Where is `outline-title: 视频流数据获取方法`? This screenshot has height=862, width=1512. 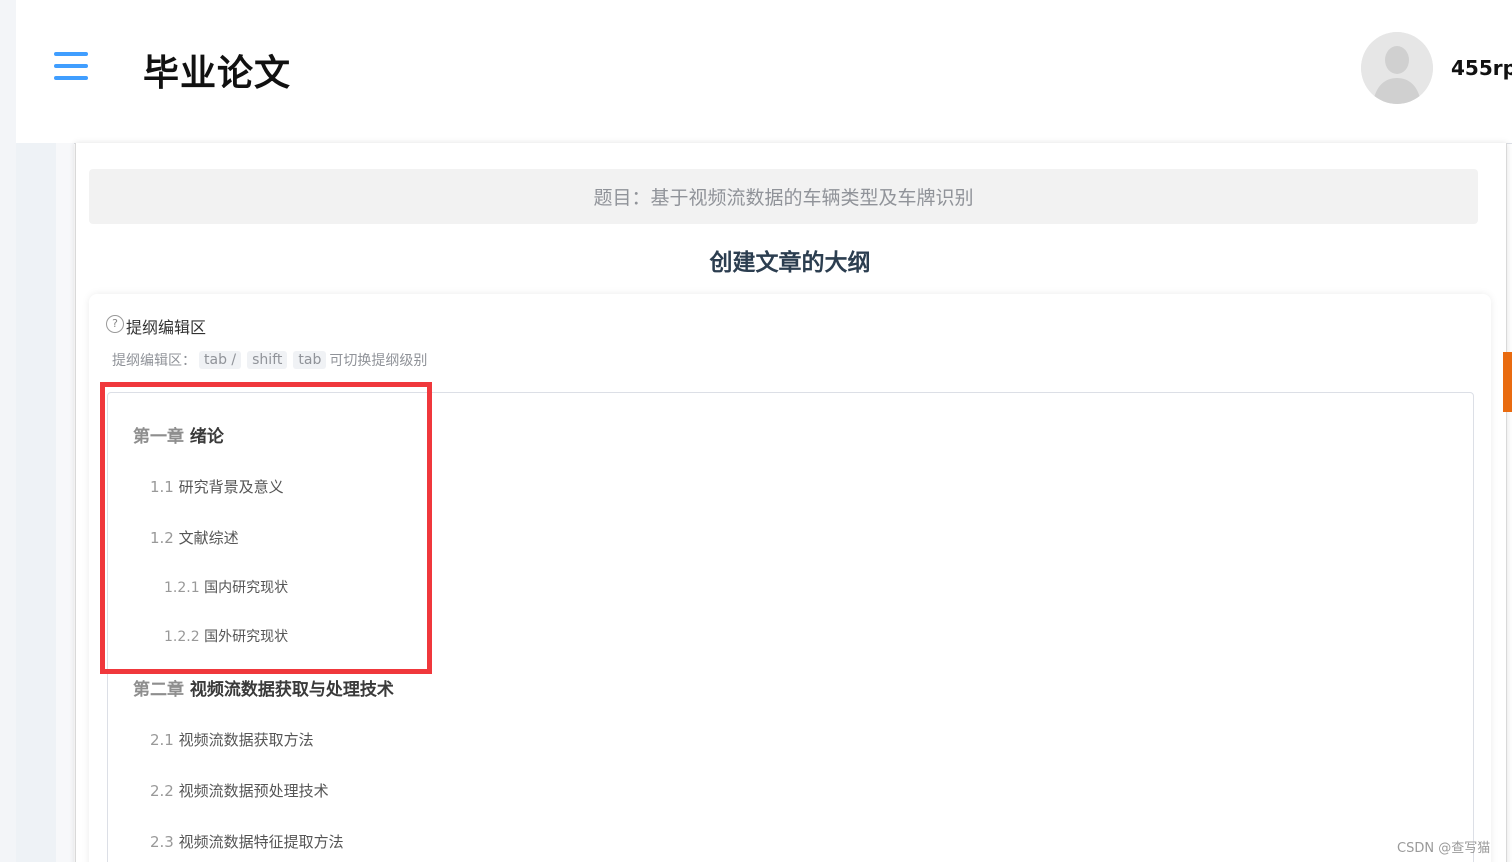
outline-title: 视频流数据获取方法 is located at coordinates (246, 740).